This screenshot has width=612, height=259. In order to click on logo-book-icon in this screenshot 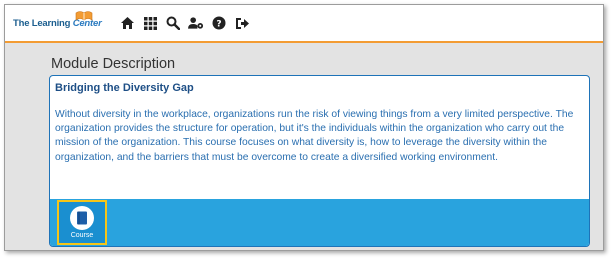, I will do `click(84, 16)`.